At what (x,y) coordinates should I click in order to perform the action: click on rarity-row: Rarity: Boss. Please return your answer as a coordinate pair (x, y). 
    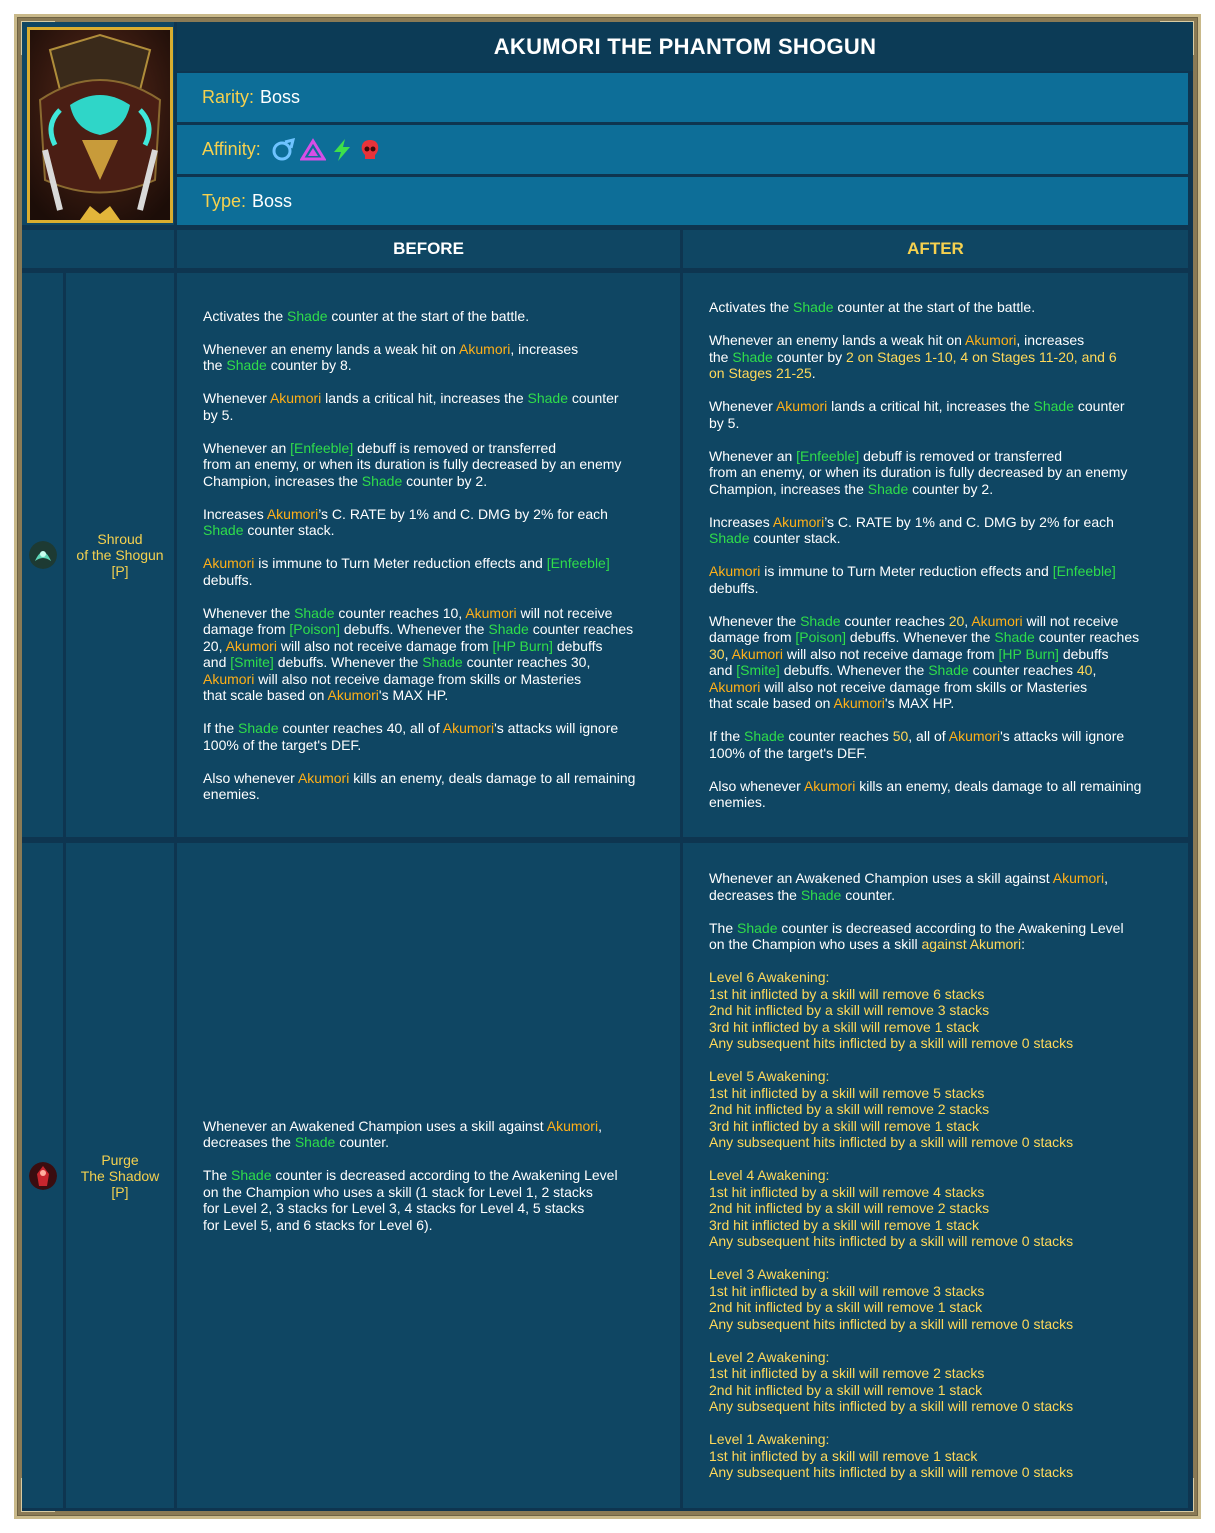
    Looking at the image, I should click on (682, 97).